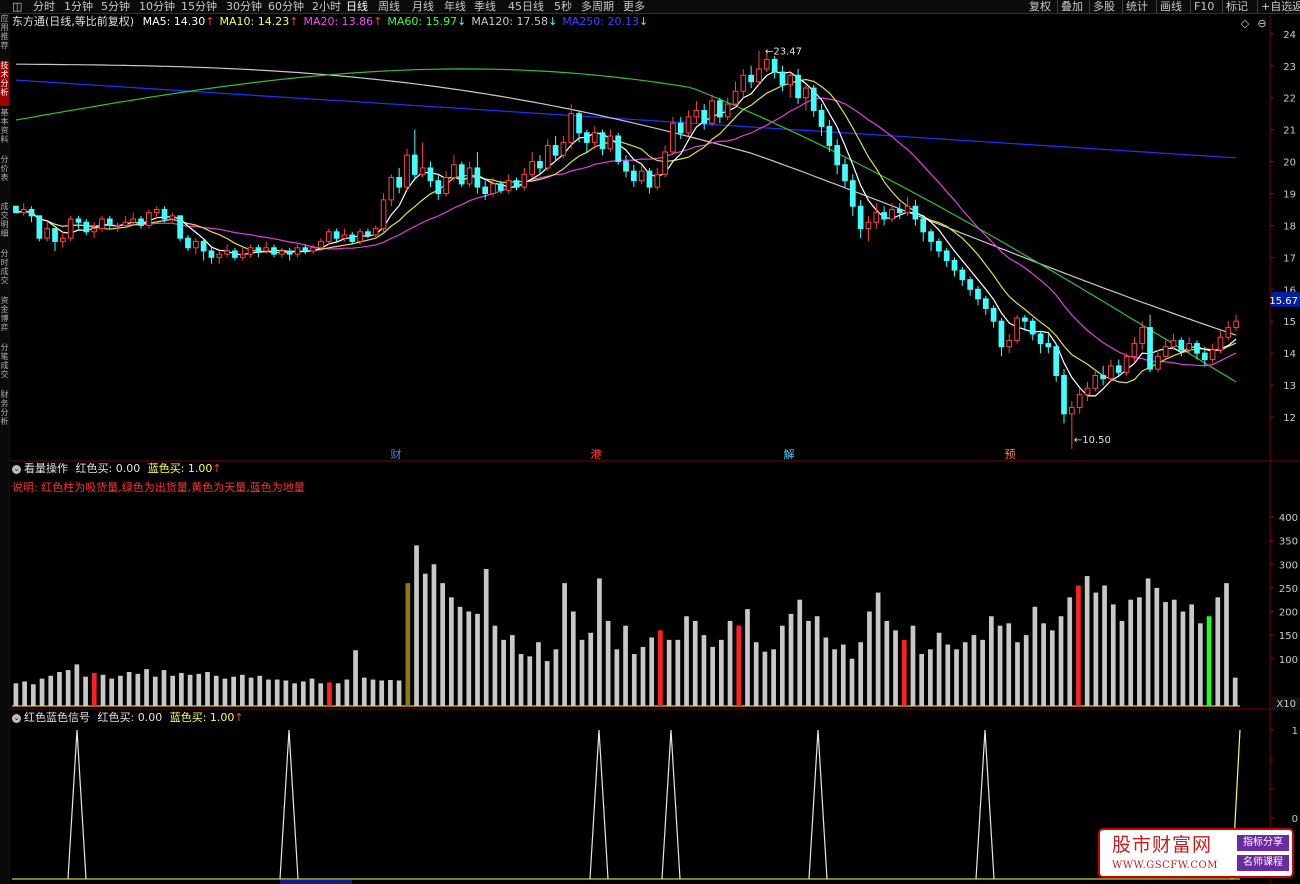 Image resolution: width=1300 pixels, height=884 pixels. I want to click on signal-spike, so click(289, 804).